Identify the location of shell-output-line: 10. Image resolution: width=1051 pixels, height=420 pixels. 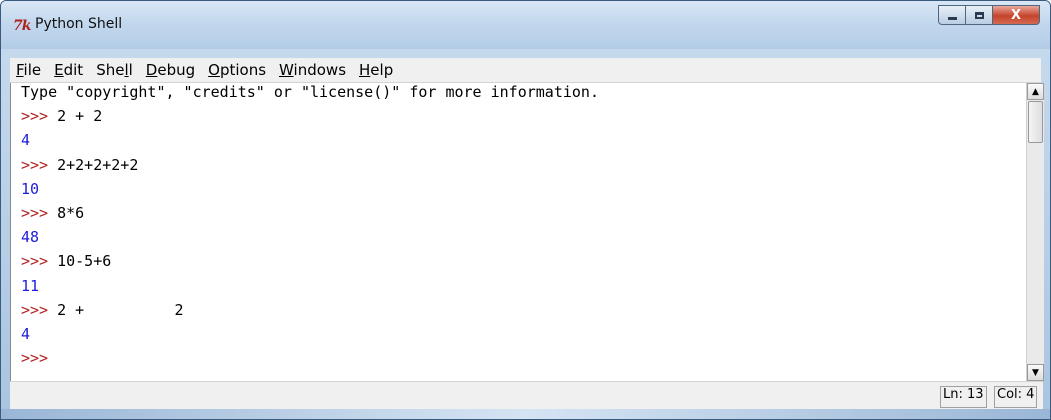
(30, 188).